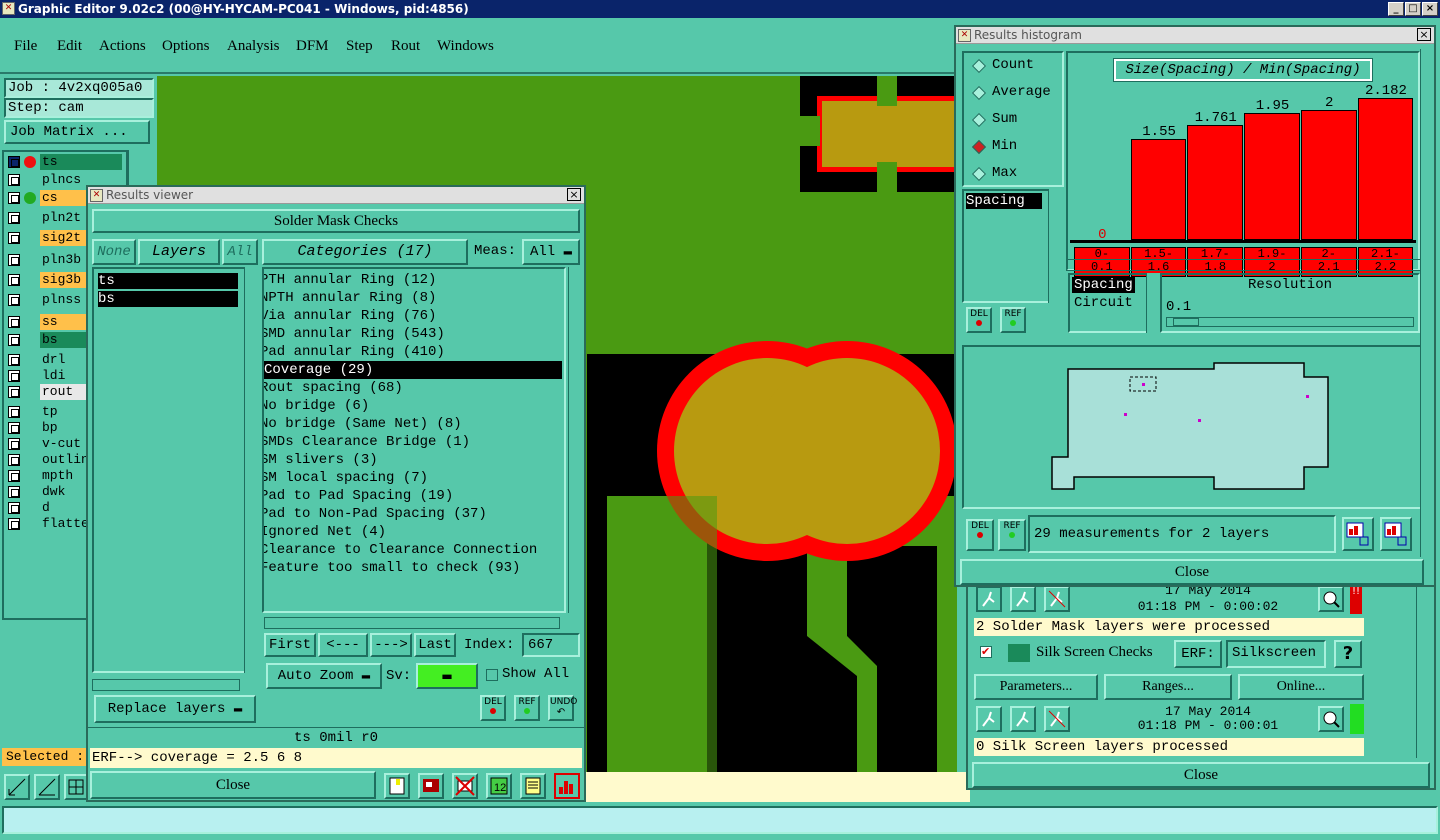 This screenshot has width=1440, height=840. Describe the element at coordinates (17, 787) in the screenshot. I see `zoom-tool-icon` at that location.